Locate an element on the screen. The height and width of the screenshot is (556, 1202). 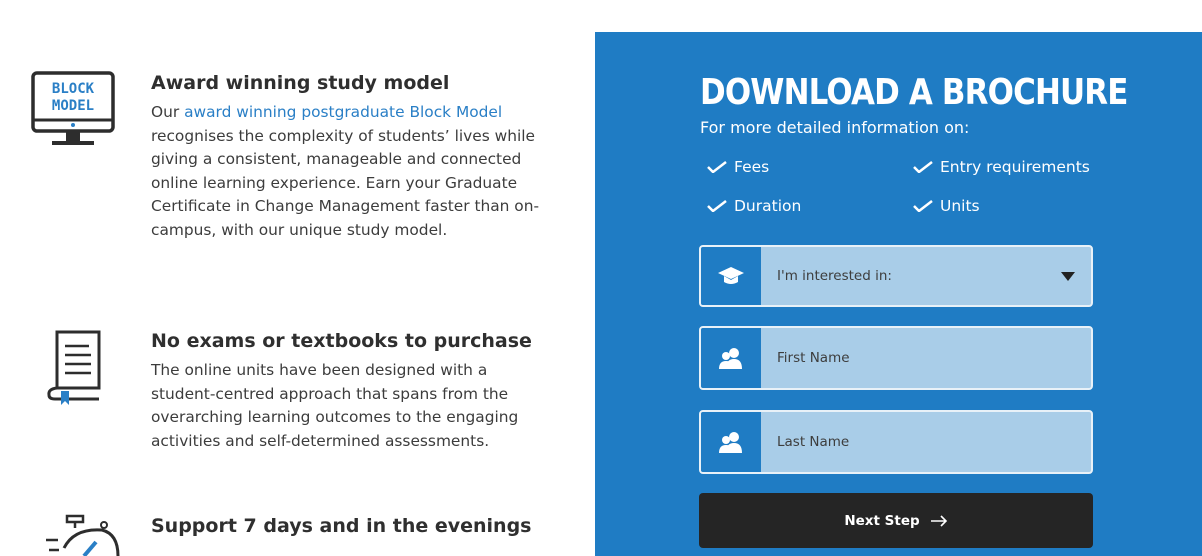
next-step-label: Next Step is located at coordinates (882, 520).